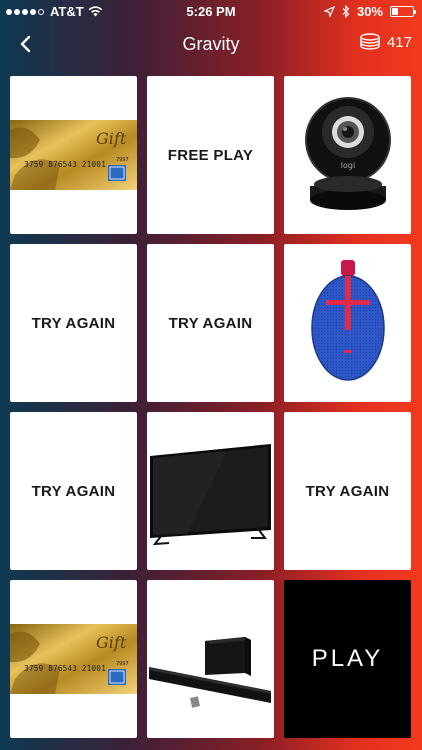 This screenshot has width=422, height=750. I want to click on coin-balance: 417, so click(385, 42).